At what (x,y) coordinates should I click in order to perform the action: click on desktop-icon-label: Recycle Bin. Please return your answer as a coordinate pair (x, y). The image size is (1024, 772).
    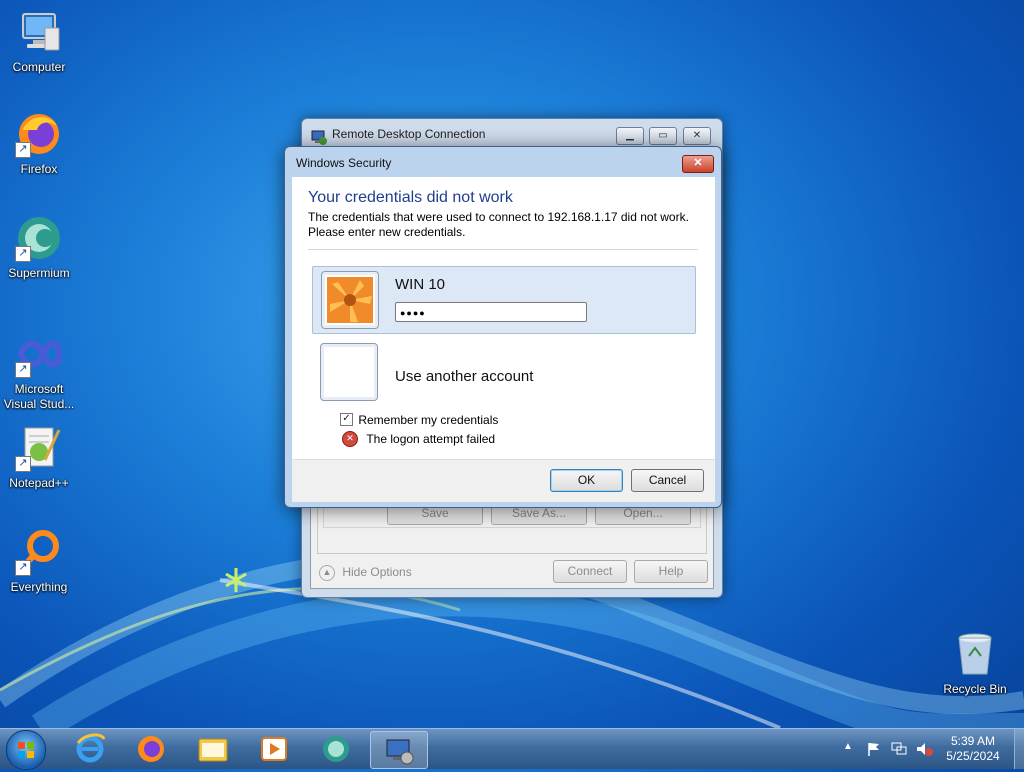
    Looking at the image, I should click on (975, 689).